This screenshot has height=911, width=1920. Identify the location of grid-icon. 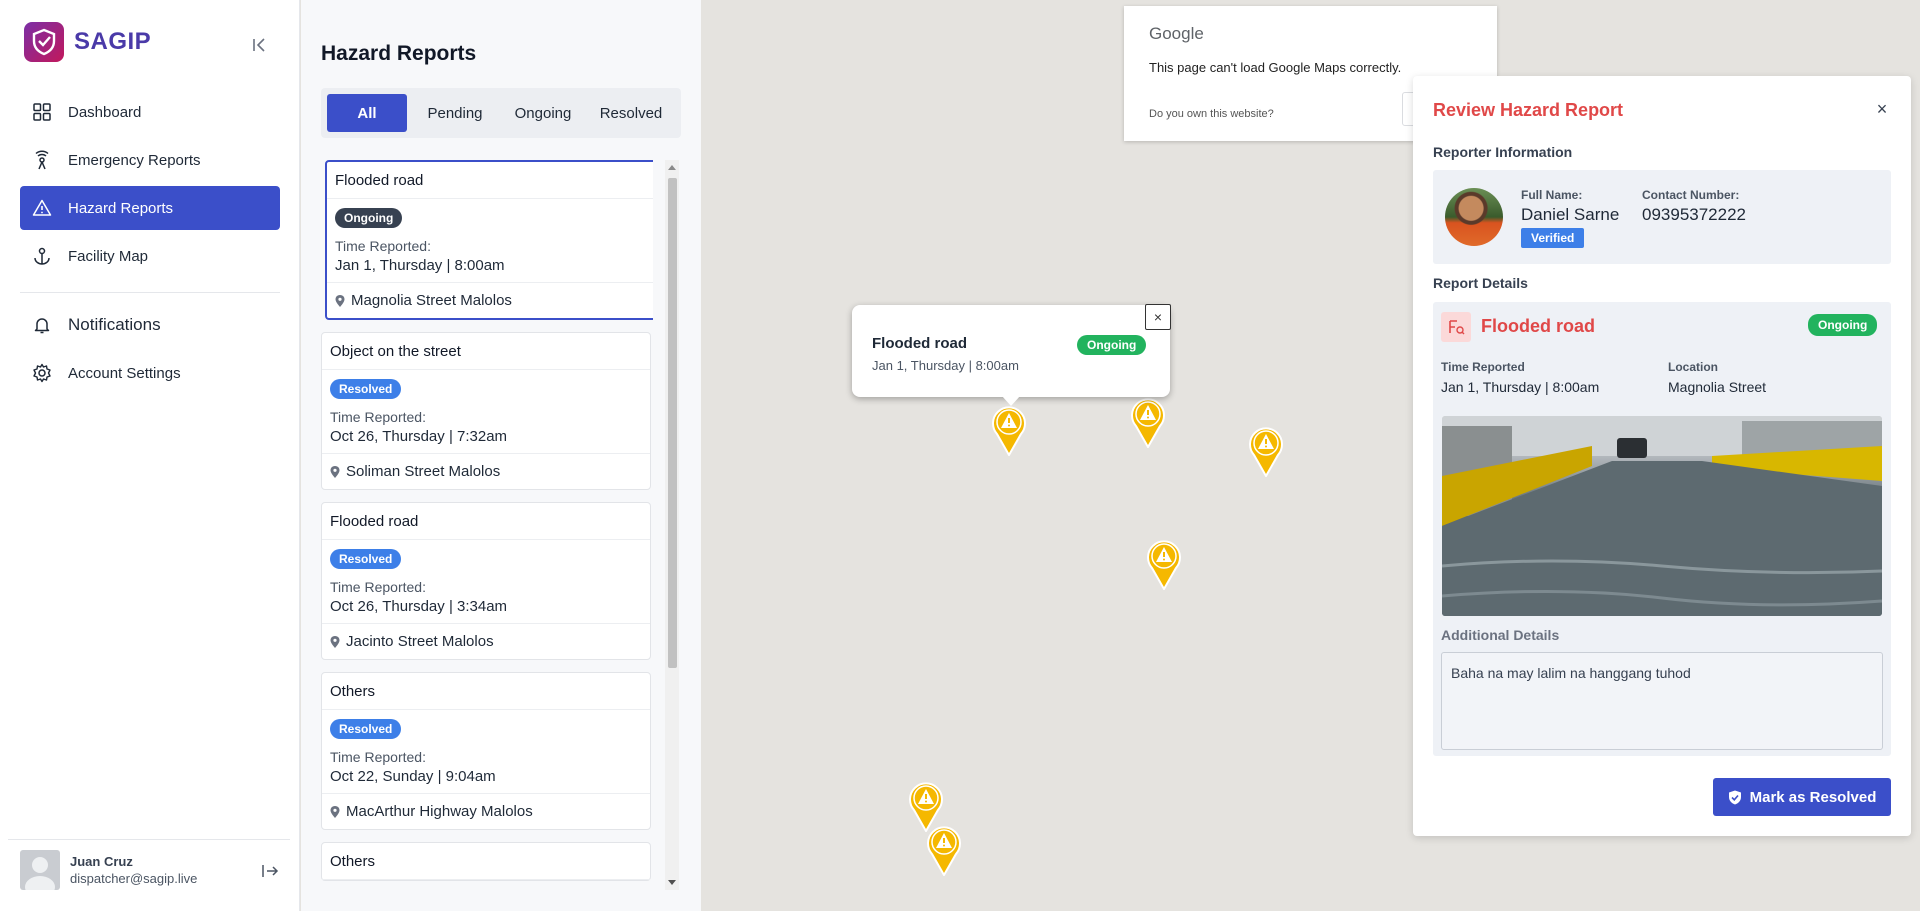
(42, 112).